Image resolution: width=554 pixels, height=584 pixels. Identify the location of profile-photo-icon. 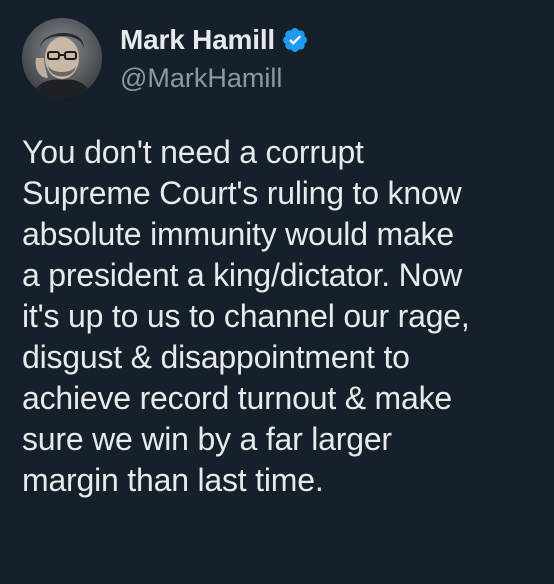
(62, 58).